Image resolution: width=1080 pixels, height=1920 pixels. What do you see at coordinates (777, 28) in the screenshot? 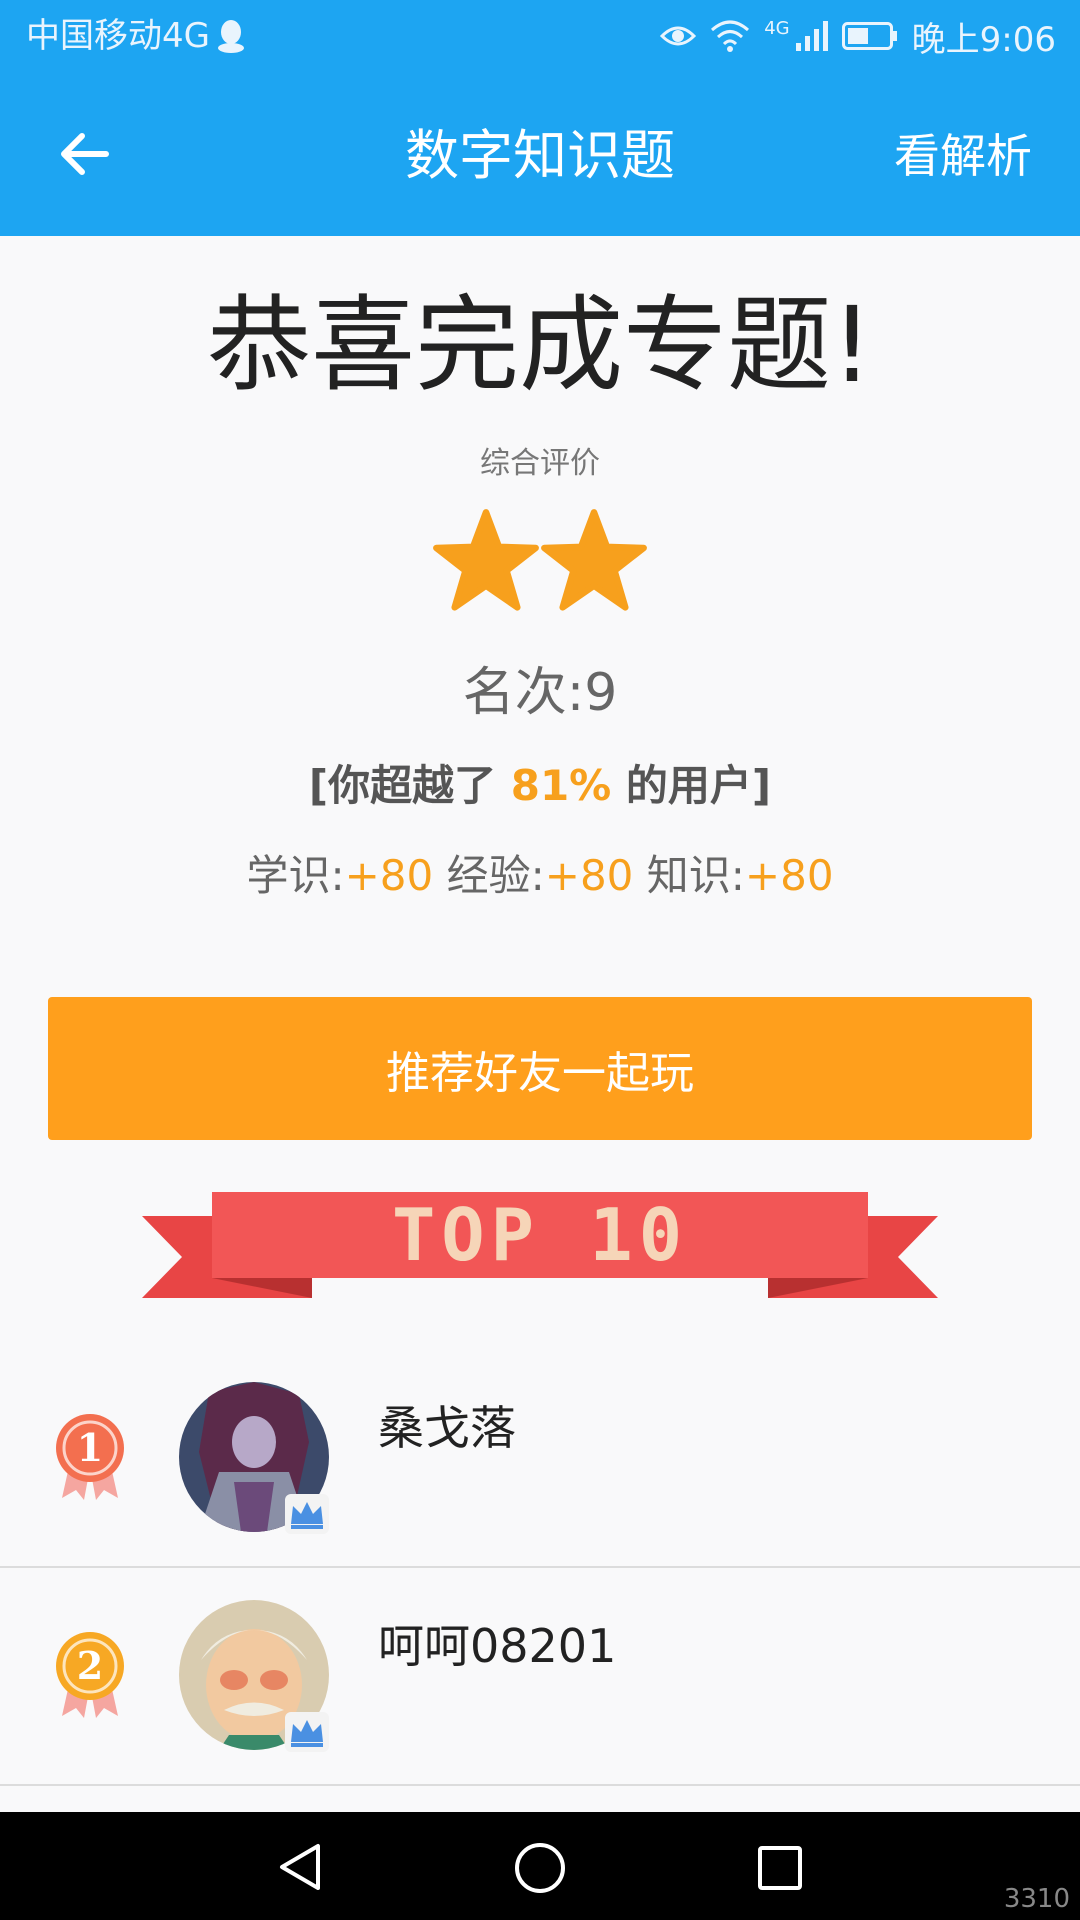
I see `network-type: 4G` at bounding box center [777, 28].